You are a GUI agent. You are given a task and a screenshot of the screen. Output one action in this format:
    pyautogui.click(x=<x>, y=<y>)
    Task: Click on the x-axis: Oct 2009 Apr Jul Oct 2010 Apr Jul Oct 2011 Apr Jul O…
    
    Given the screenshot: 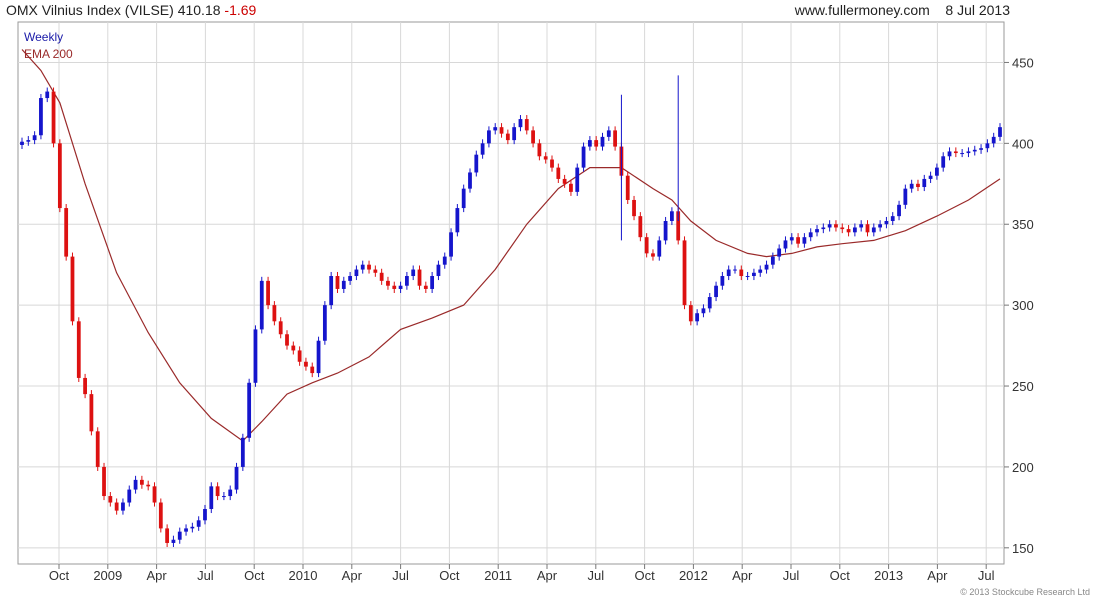 What is the action you would take?
    pyautogui.click(x=522, y=573)
    